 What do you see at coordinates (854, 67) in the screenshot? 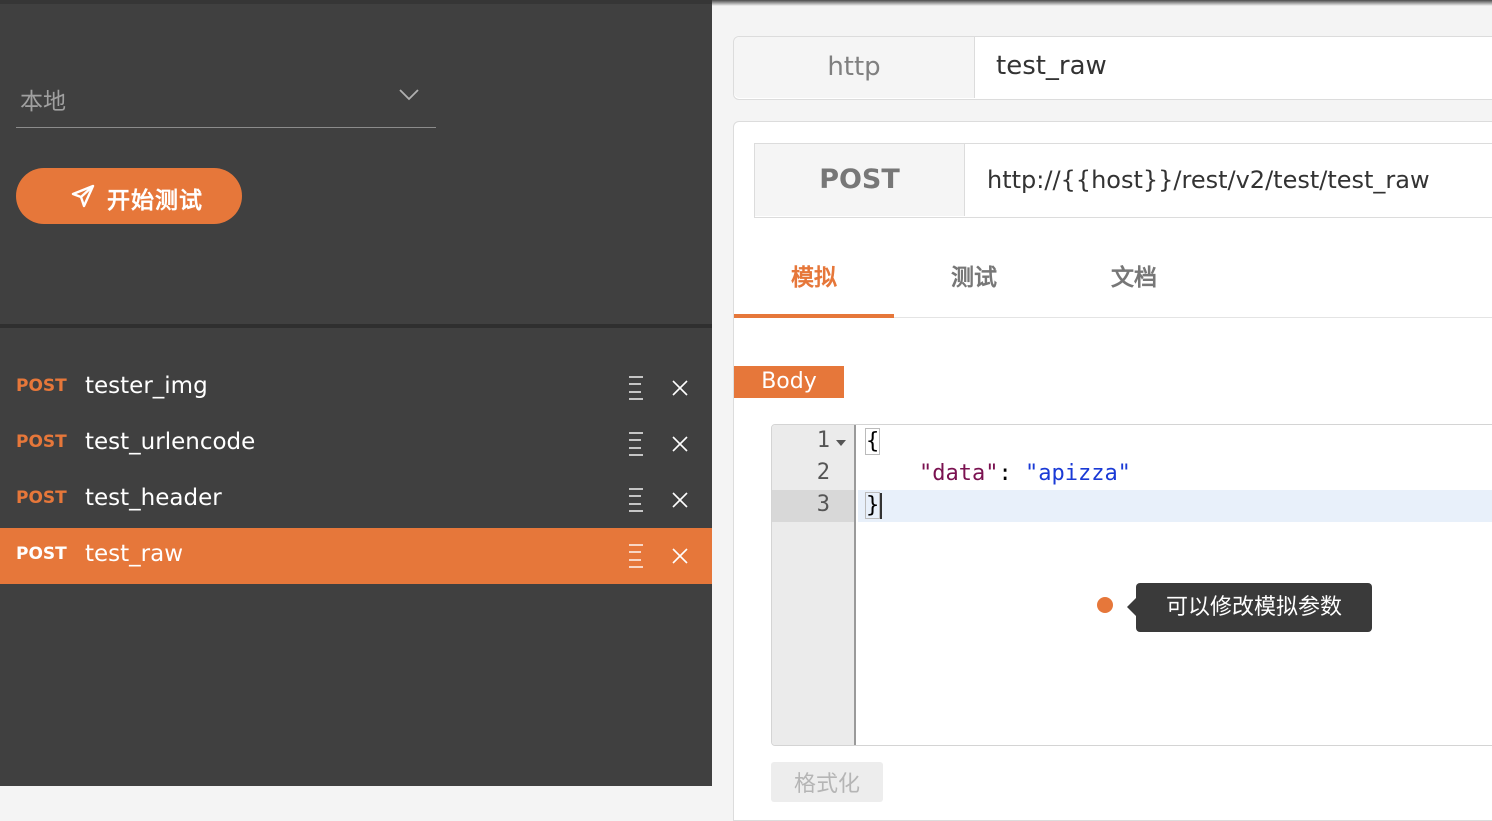
I see `protocol-select: http` at bounding box center [854, 67].